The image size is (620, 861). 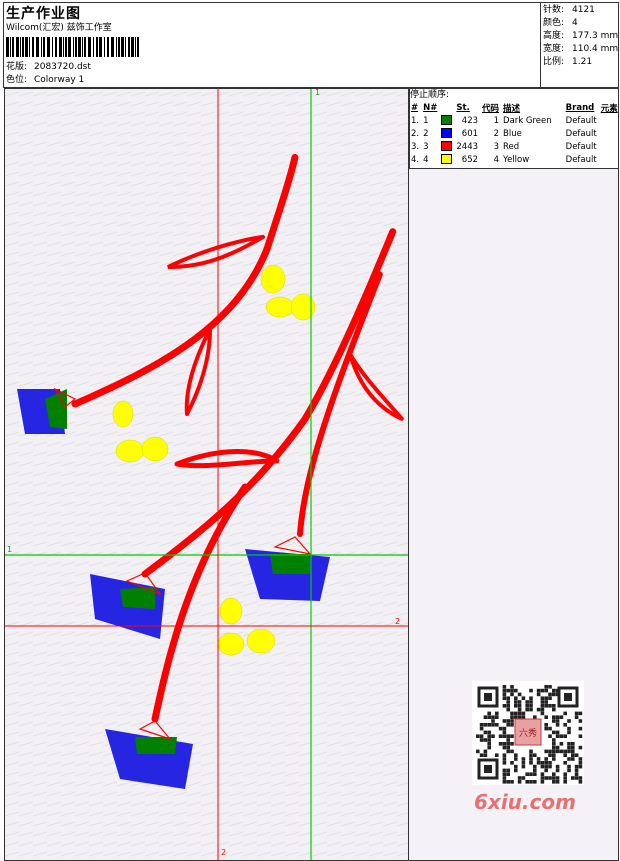 What do you see at coordinates (609, 108) in the screenshot?
I see `column-header: 元素` at bounding box center [609, 108].